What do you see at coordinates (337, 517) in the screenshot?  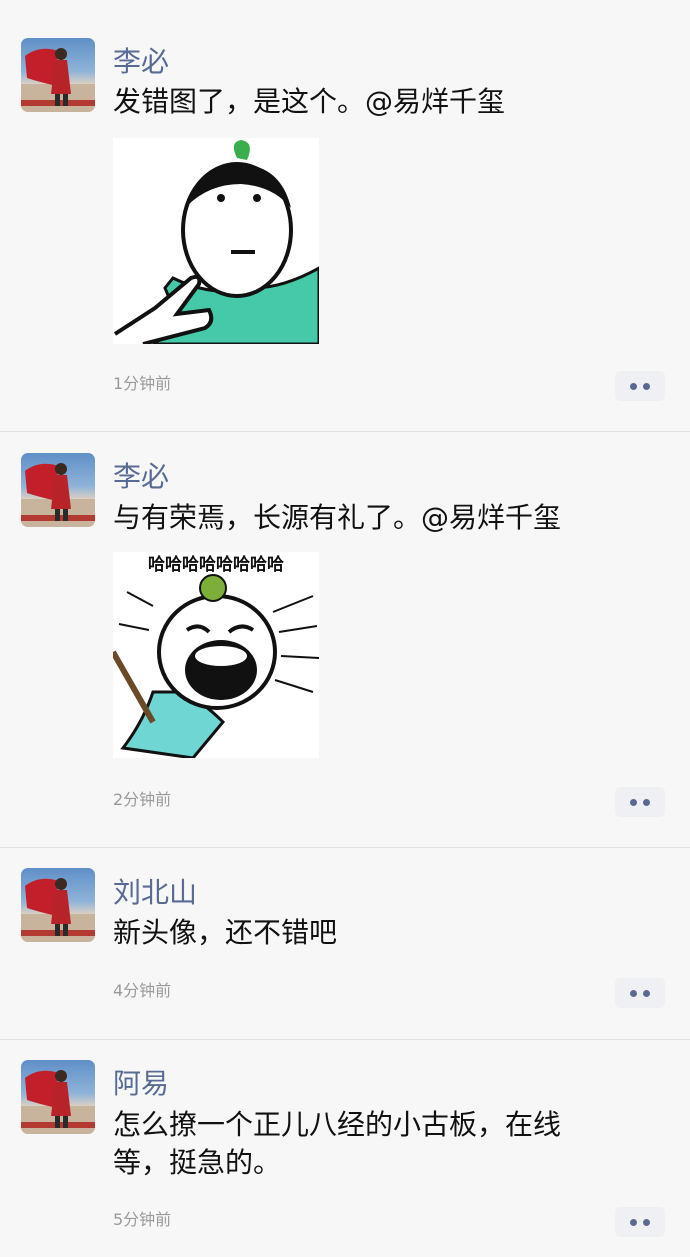 I see `comment-text: 与有荣焉，长源有礼了。@易烊千玺` at bounding box center [337, 517].